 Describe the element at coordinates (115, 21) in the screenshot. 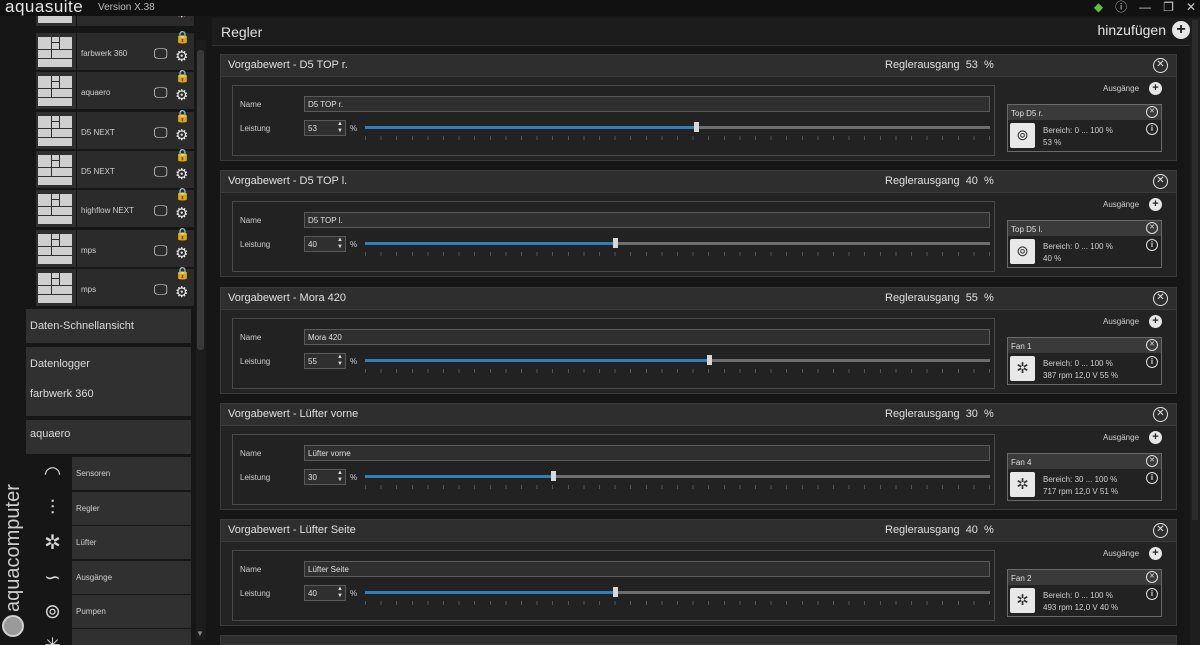

I see `device-item-partial: ⚙` at that location.